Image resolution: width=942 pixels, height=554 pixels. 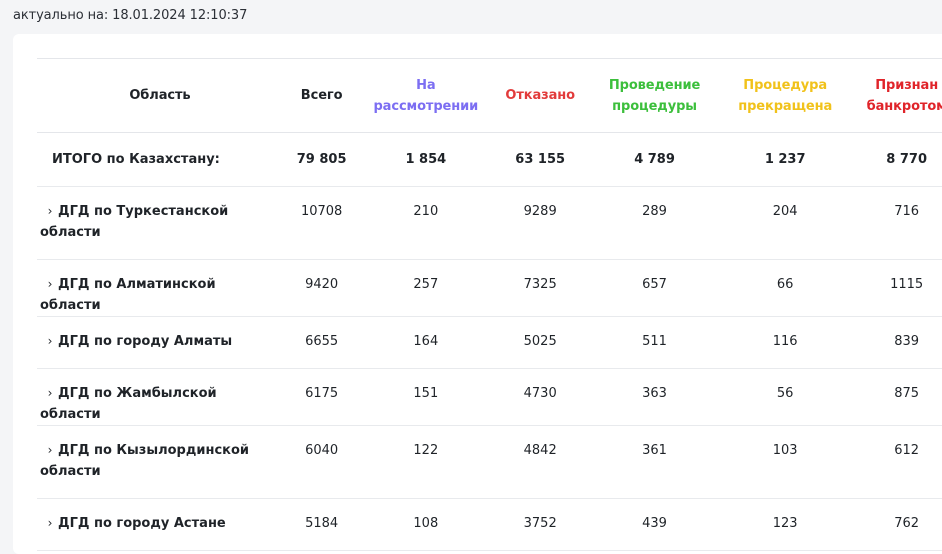 I want to click on row-procedure: 511, so click(x=655, y=342).